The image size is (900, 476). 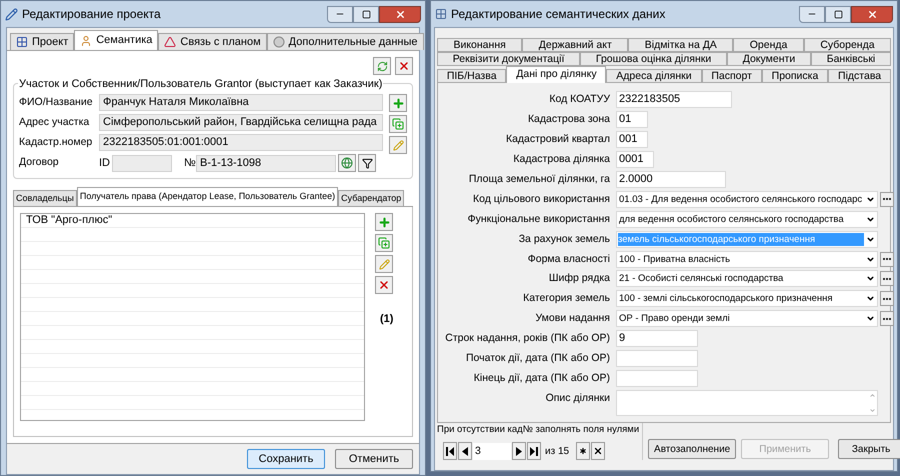 What do you see at coordinates (561, 159) in the screenshot?
I see `field-label: Кадастрова ділянка` at bounding box center [561, 159].